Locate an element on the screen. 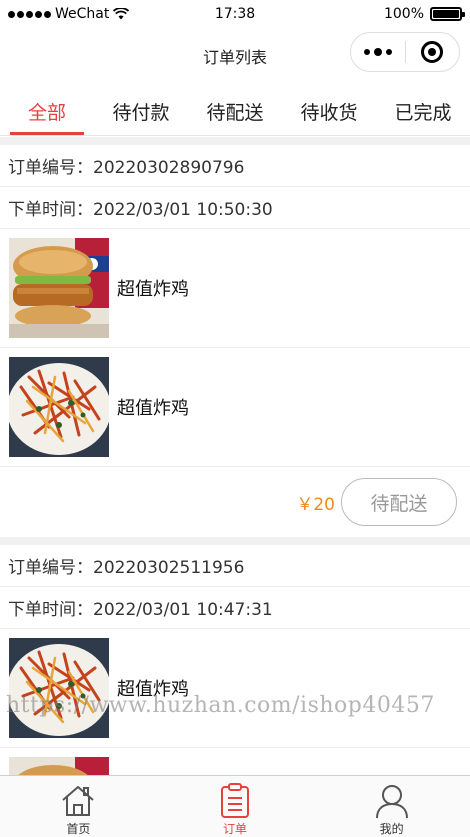 This screenshot has height=837, width=470. order-status-button: 待配送 is located at coordinates (399, 502).